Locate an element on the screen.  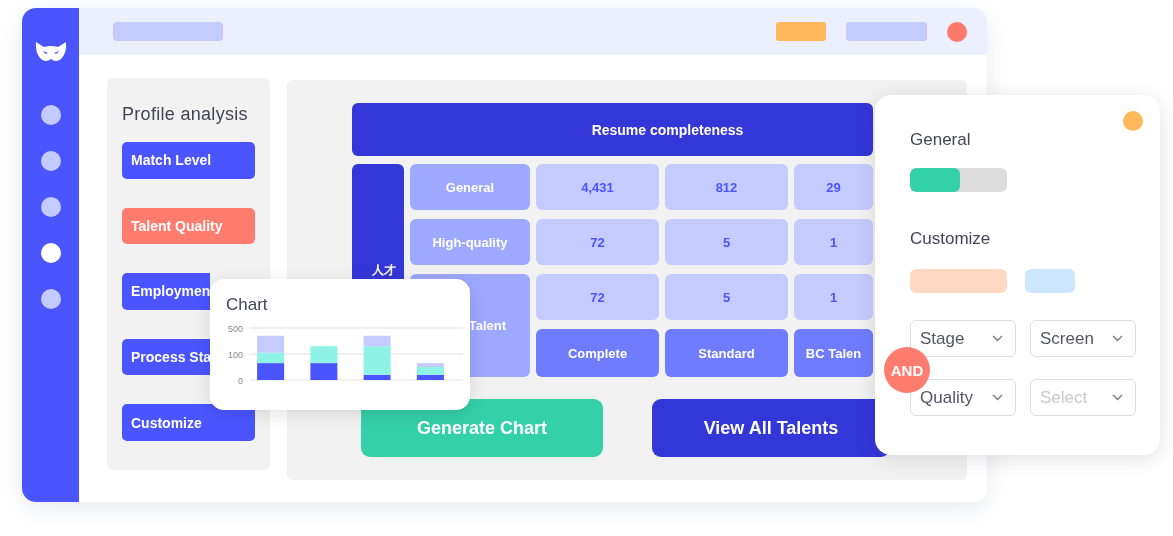
table-cell: 29 is located at coordinates (833, 187).